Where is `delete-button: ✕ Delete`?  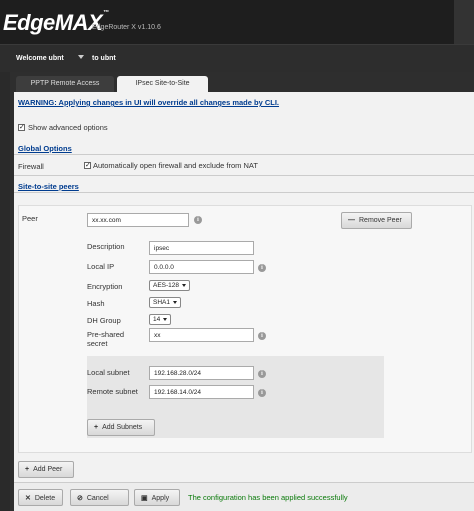
delete-button: ✕ Delete is located at coordinates (40, 497).